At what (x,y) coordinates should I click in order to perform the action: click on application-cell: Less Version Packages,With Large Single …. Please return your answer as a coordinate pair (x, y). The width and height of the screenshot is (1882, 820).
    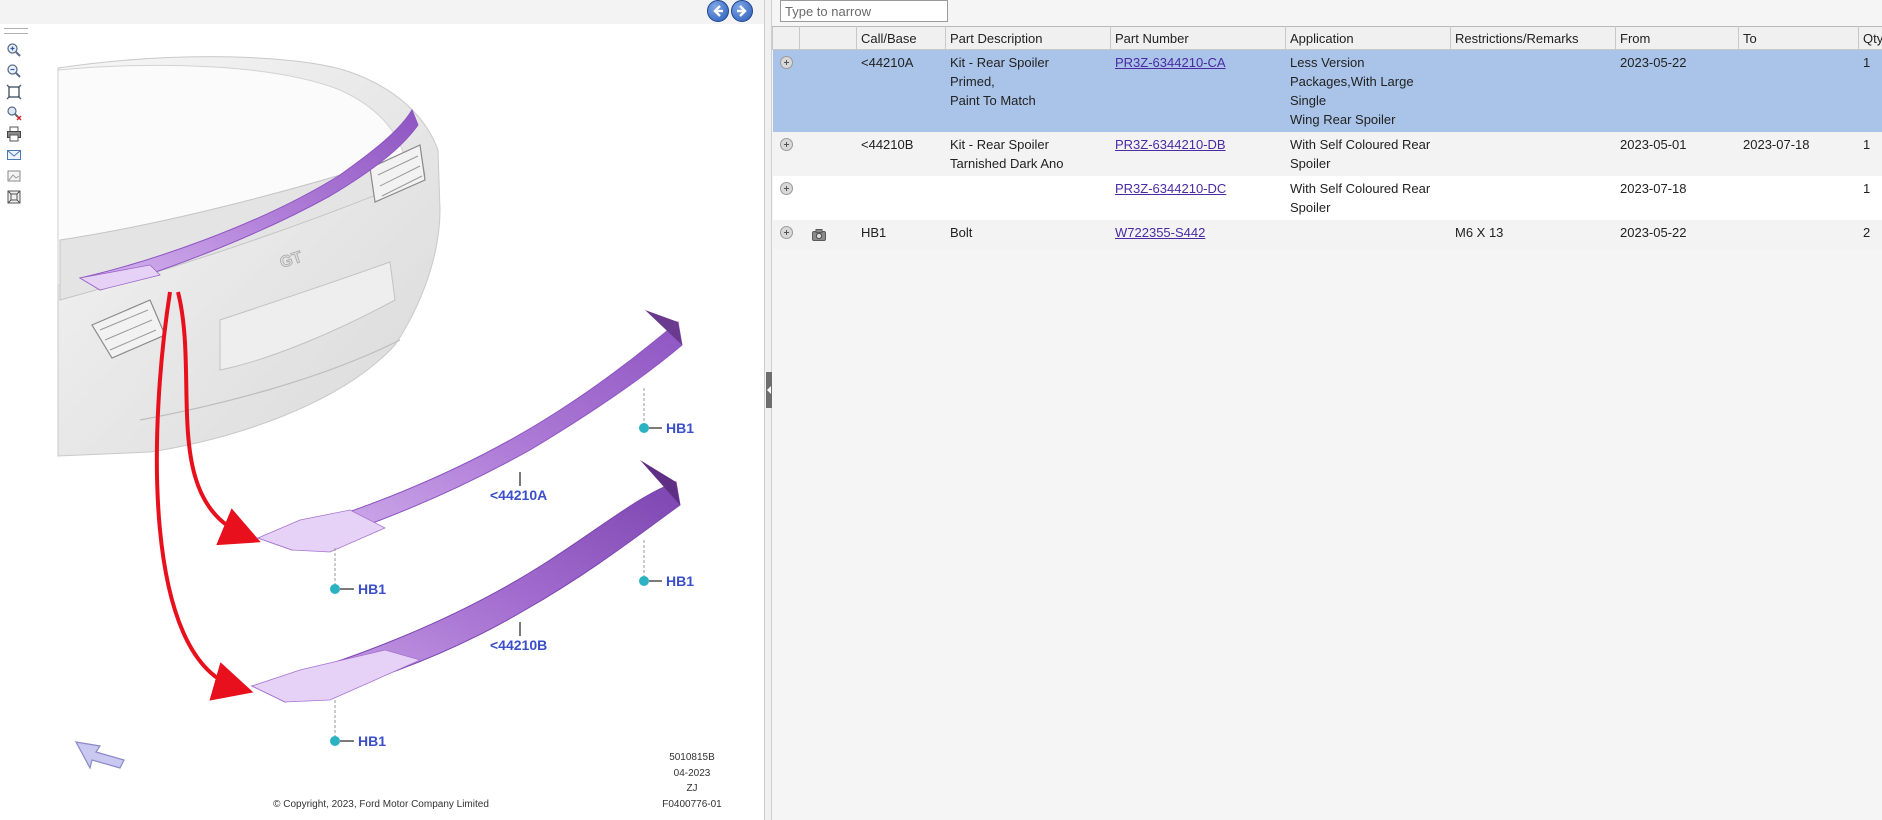
    Looking at the image, I should click on (1368, 90).